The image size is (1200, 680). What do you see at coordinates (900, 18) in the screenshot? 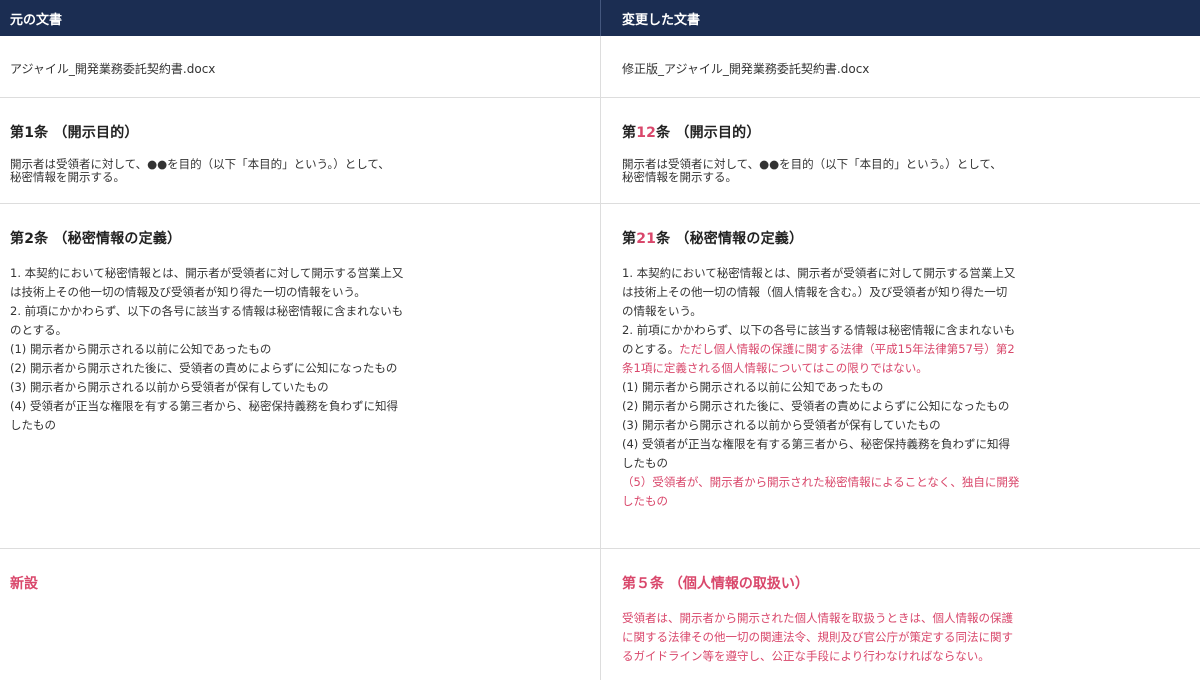
I see `modified-column-header: 変更した文書` at bounding box center [900, 18].